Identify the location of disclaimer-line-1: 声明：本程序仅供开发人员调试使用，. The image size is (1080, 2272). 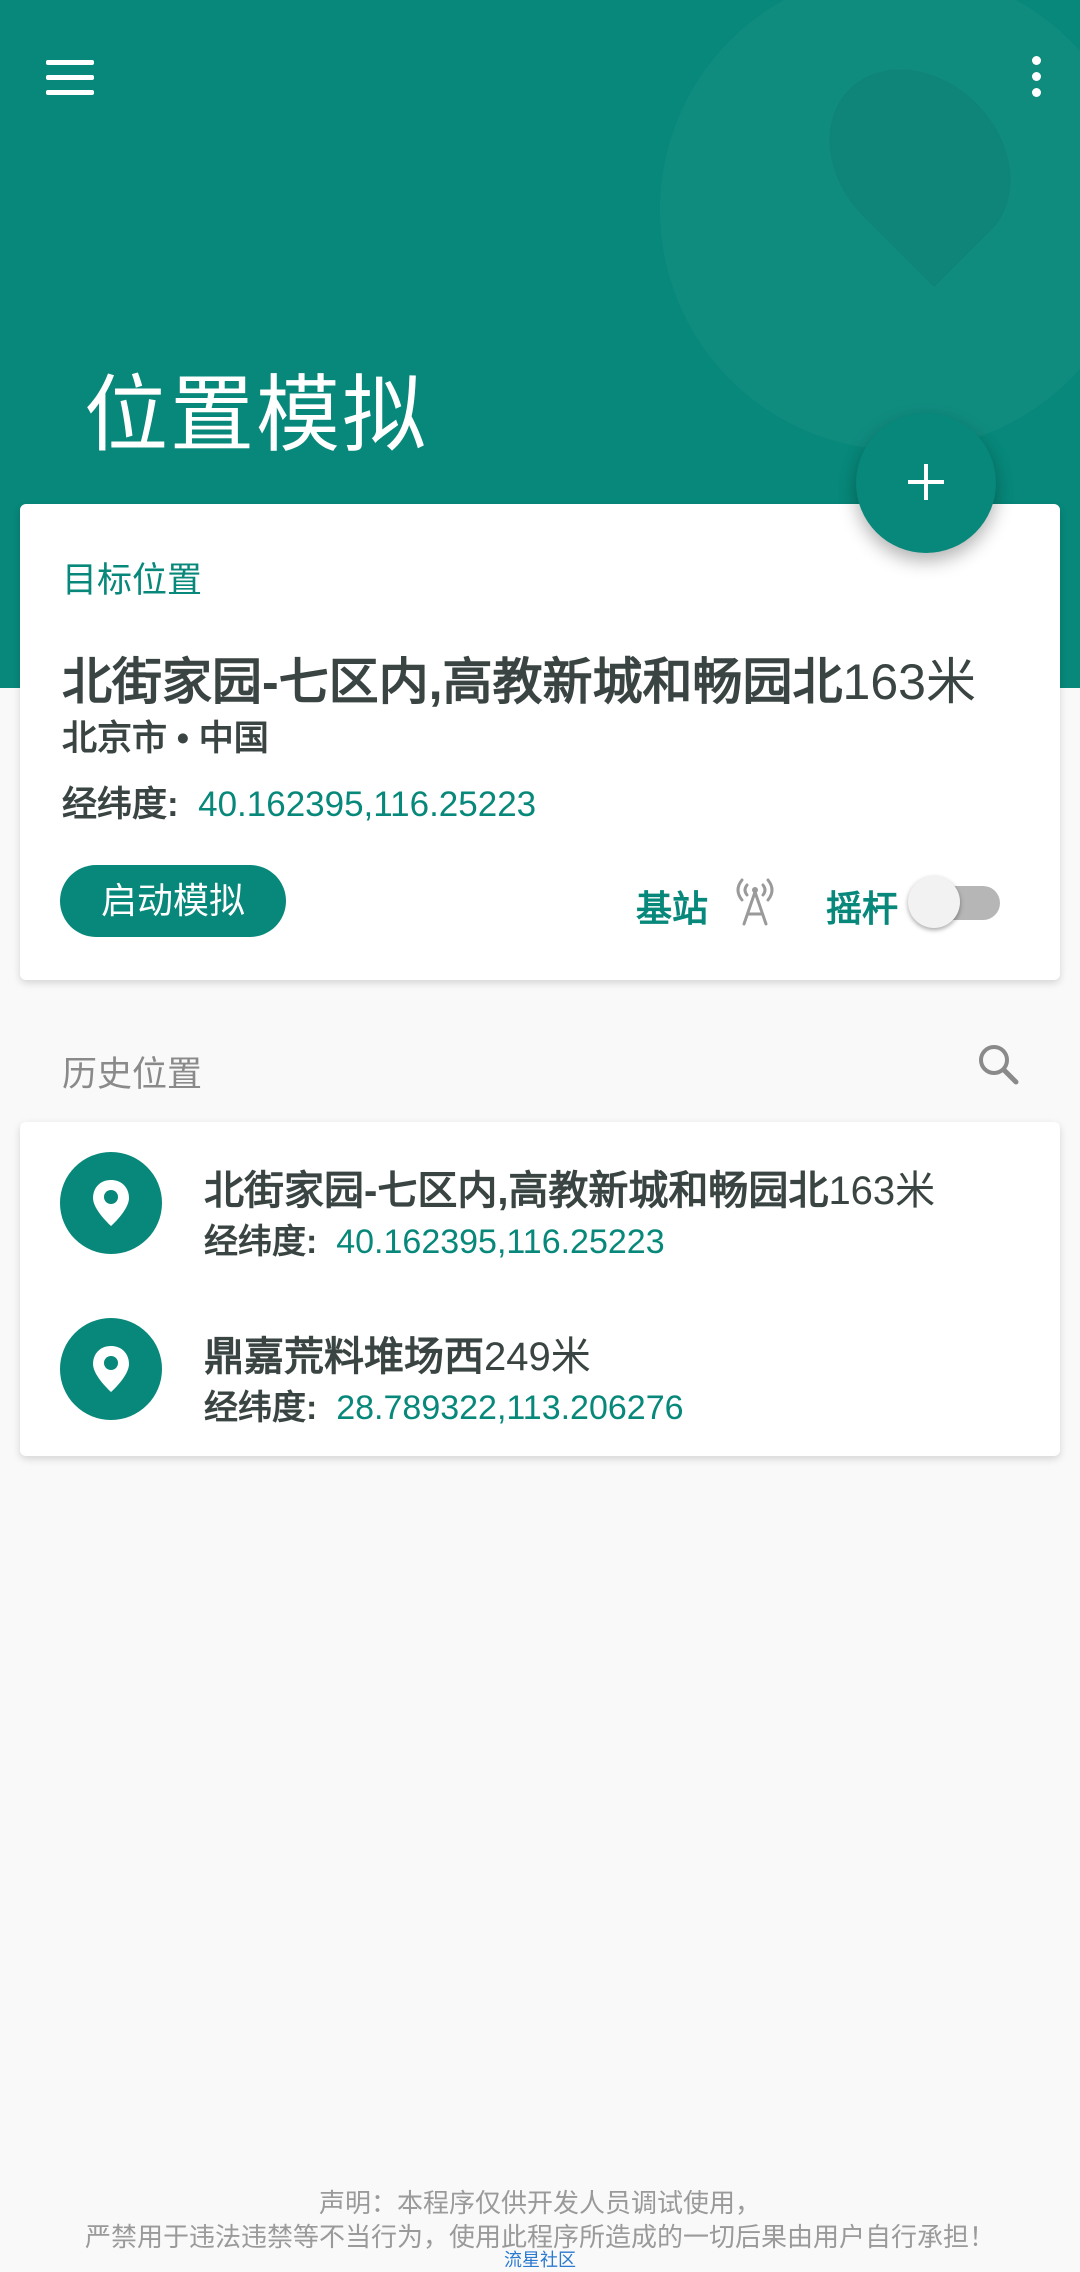
(539, 2203).